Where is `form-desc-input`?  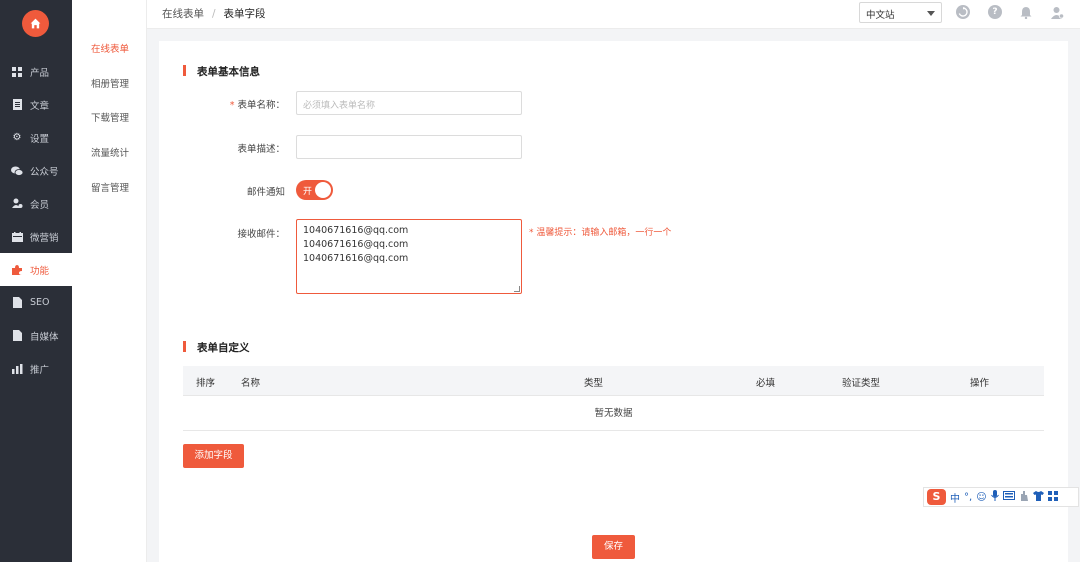
form-desc-input is located at coordinates (409, 147).